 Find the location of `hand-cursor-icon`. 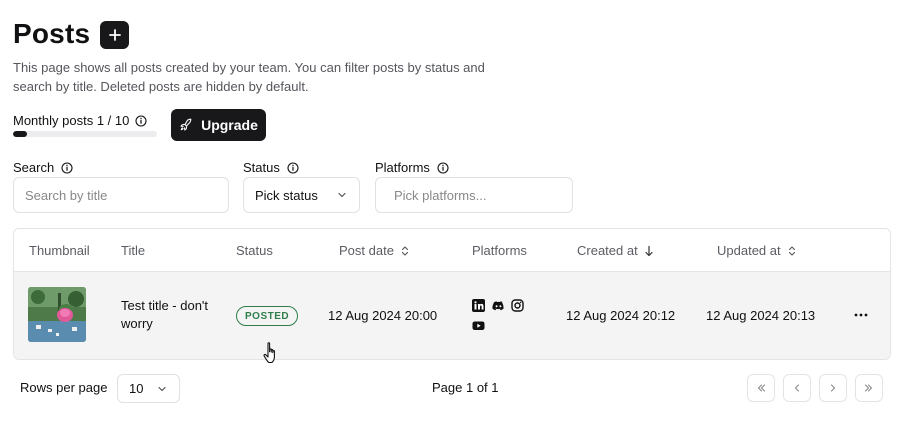

hand-cursor-icon is located at coordinates (269, 353).